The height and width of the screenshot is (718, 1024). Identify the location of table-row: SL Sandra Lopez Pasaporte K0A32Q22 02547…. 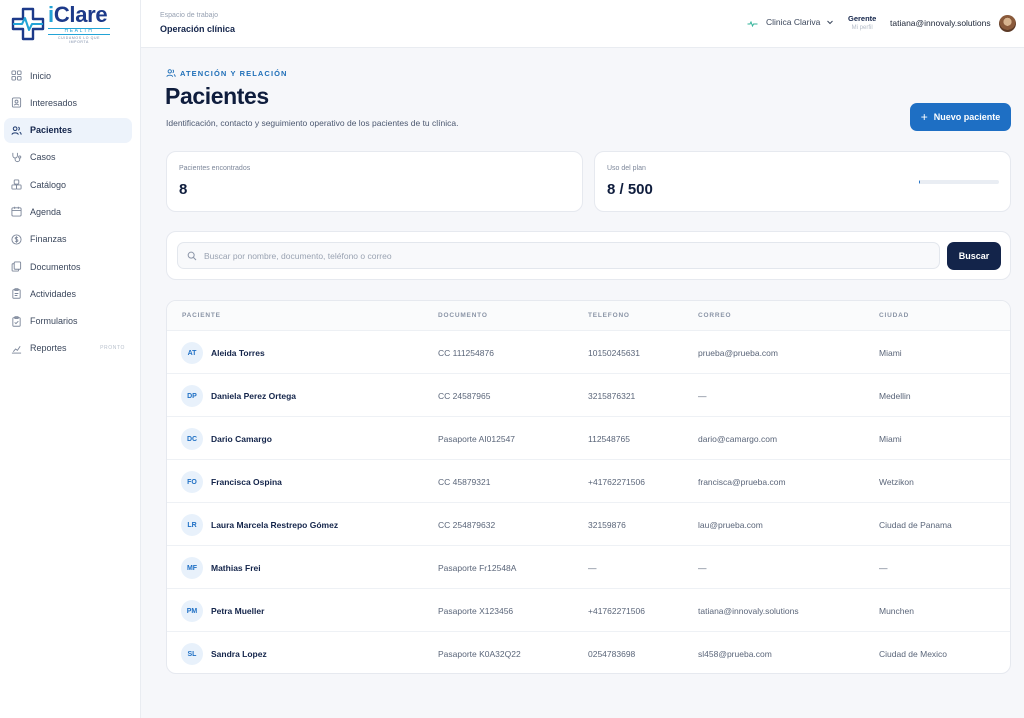
(588, 652).